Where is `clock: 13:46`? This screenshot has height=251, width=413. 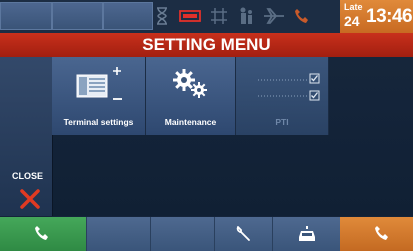
clock: 13:46 is located at coordinates (389, 16).